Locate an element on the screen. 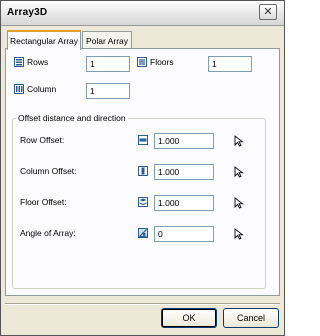  floor-offset-icon is located at coordinates (143, 202).